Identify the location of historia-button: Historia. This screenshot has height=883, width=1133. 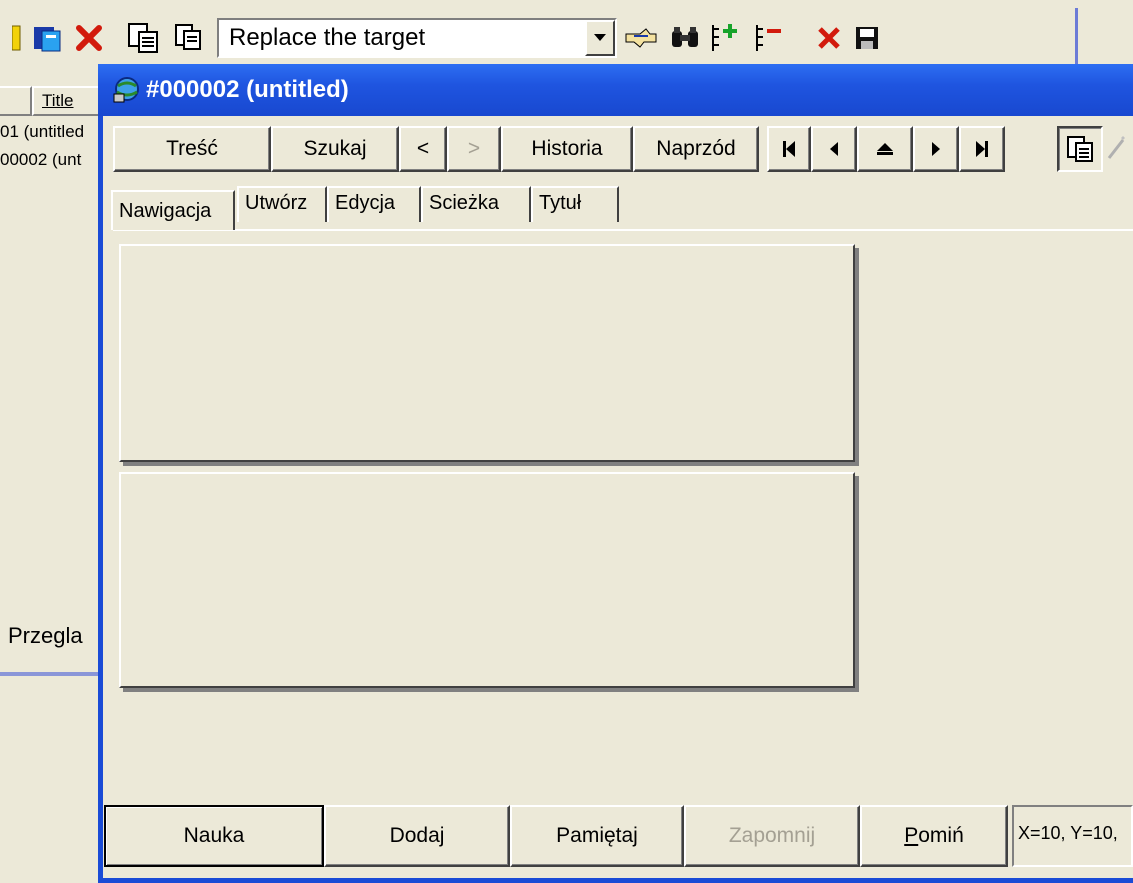
(567, 149).